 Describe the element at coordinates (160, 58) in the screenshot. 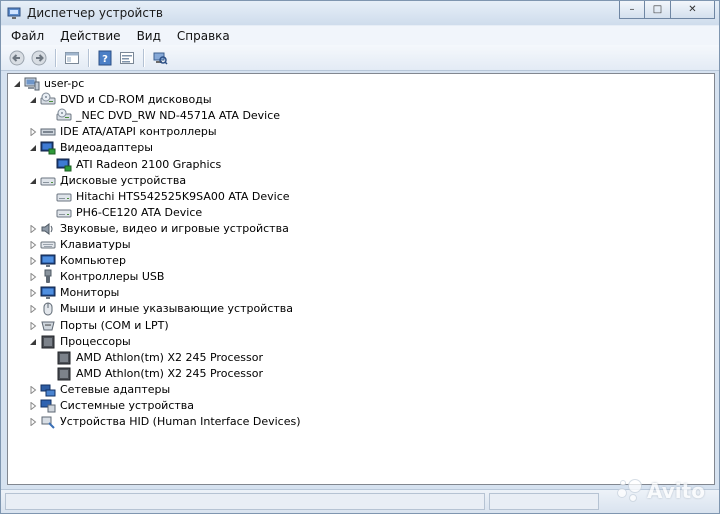

I see `scan-hardware-button` at that location.